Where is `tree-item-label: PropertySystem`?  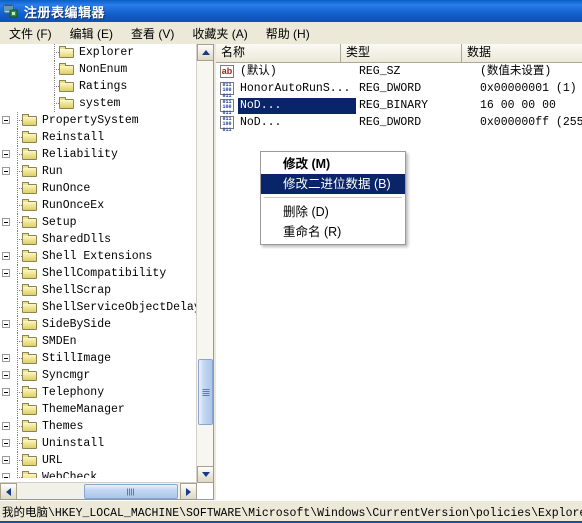
tree-item-label: PropertySystem is located at coordinates (90, 120).